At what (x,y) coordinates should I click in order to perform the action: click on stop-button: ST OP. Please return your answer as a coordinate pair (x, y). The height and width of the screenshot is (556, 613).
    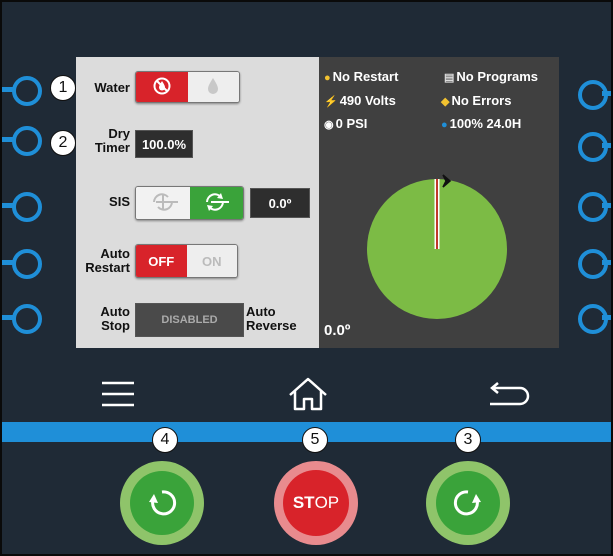
    Looking at the image, I should click on (316, 503).